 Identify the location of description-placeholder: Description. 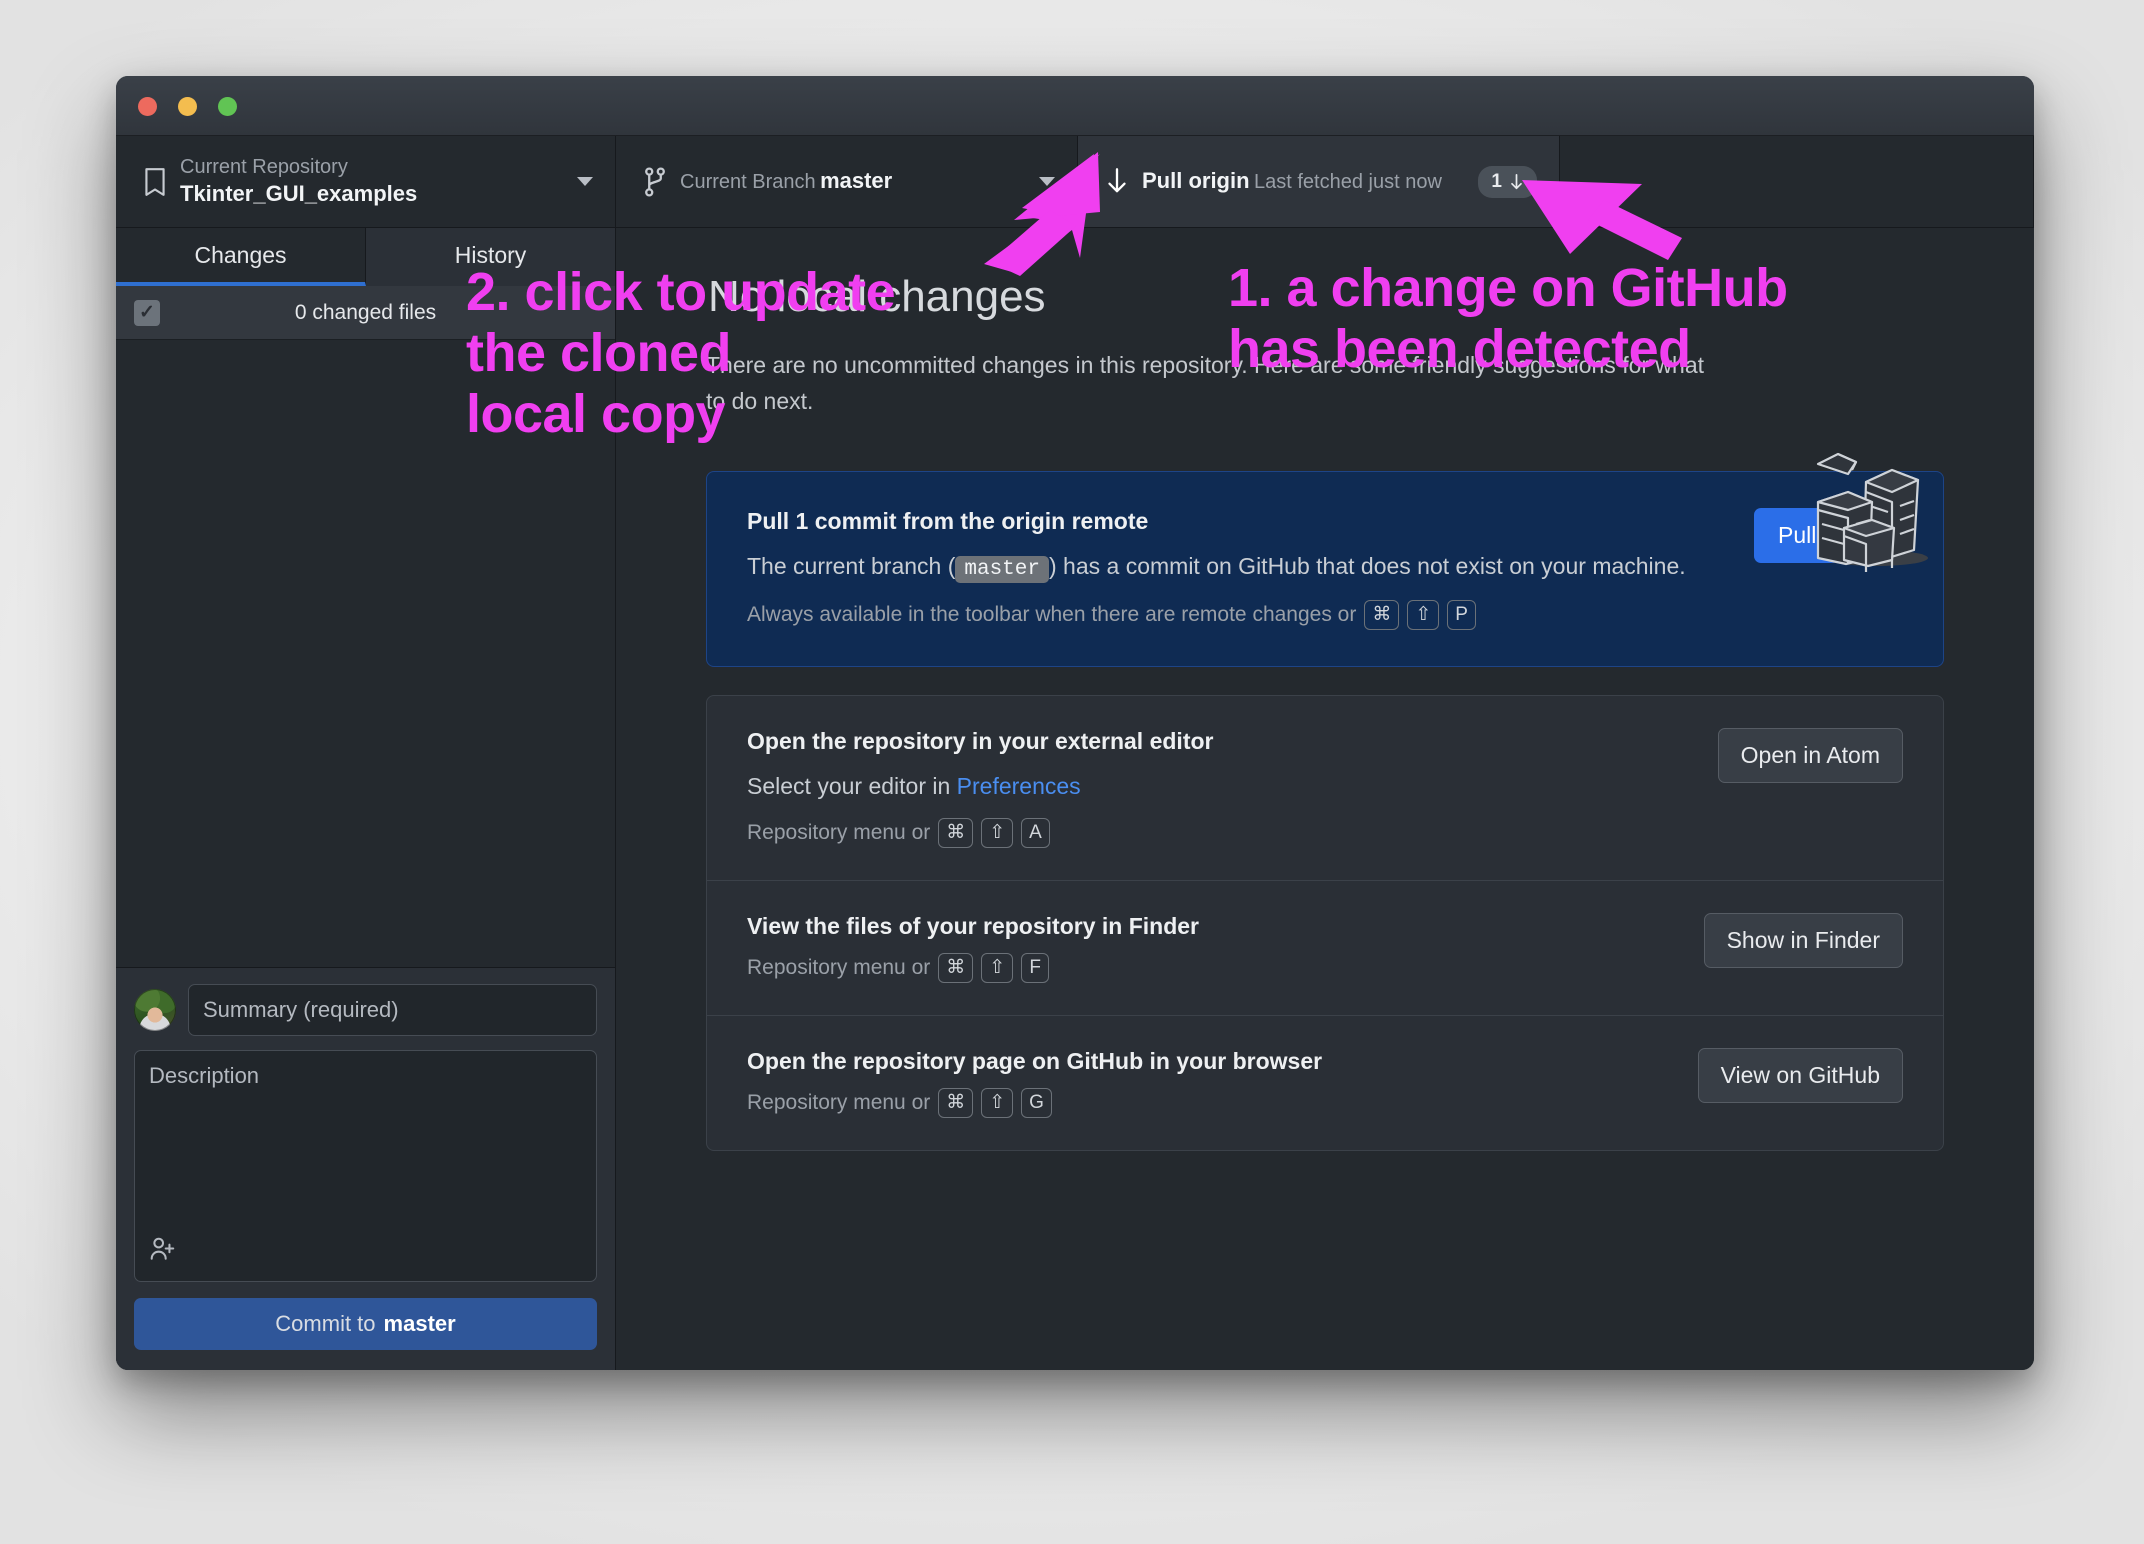
(204, 1075).